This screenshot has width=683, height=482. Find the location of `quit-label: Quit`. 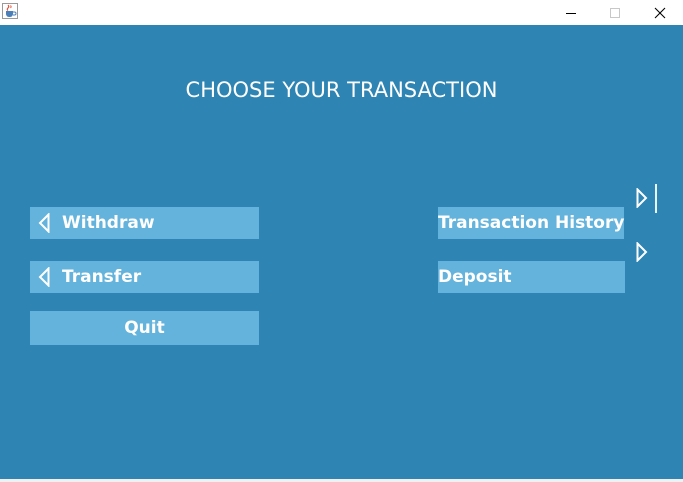

quit-label: Quit is located at coordinates (144, 328).